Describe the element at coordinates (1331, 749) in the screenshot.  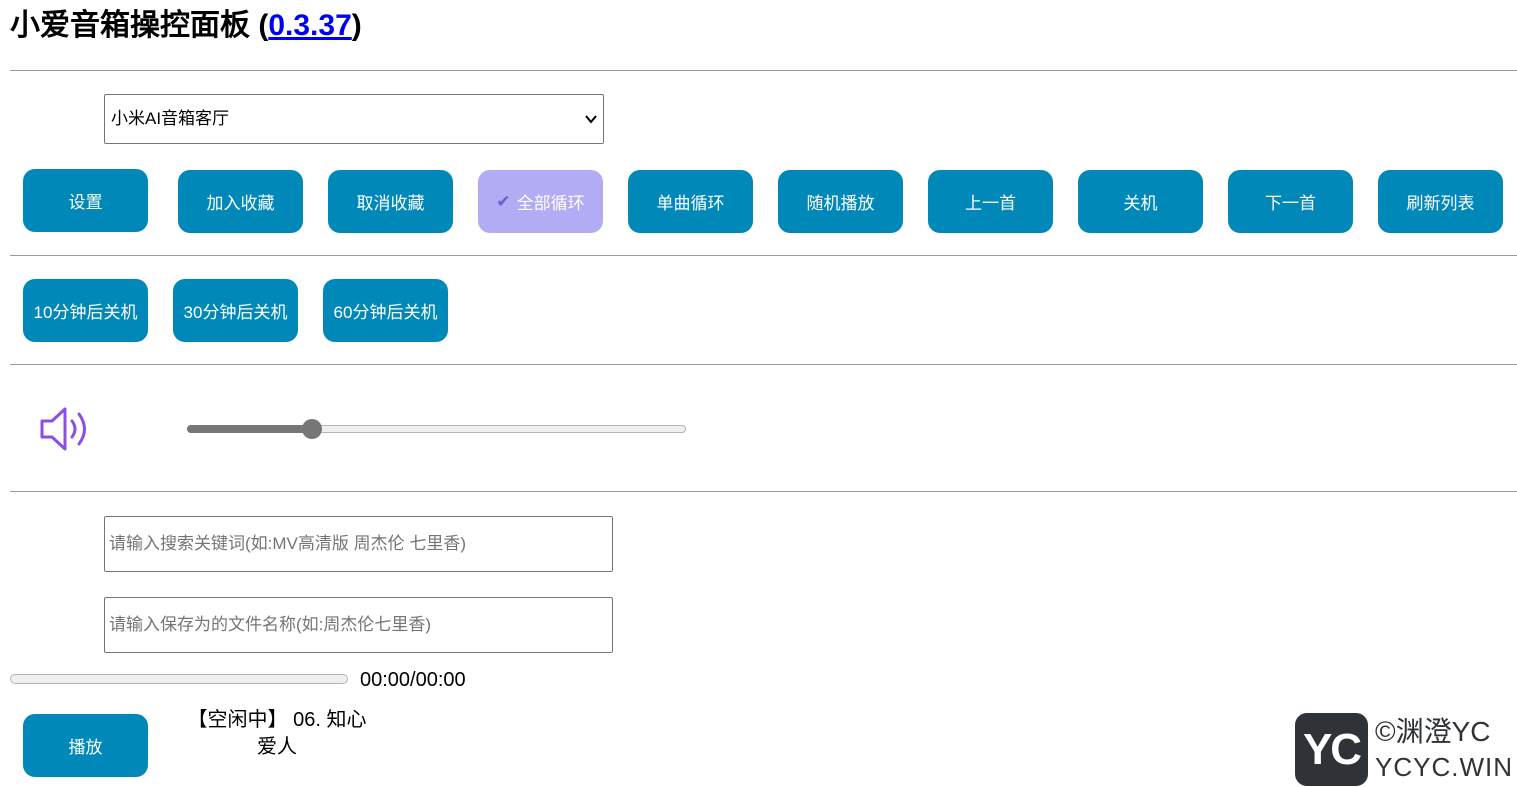
I see `watermark-logo: YC` at that location.